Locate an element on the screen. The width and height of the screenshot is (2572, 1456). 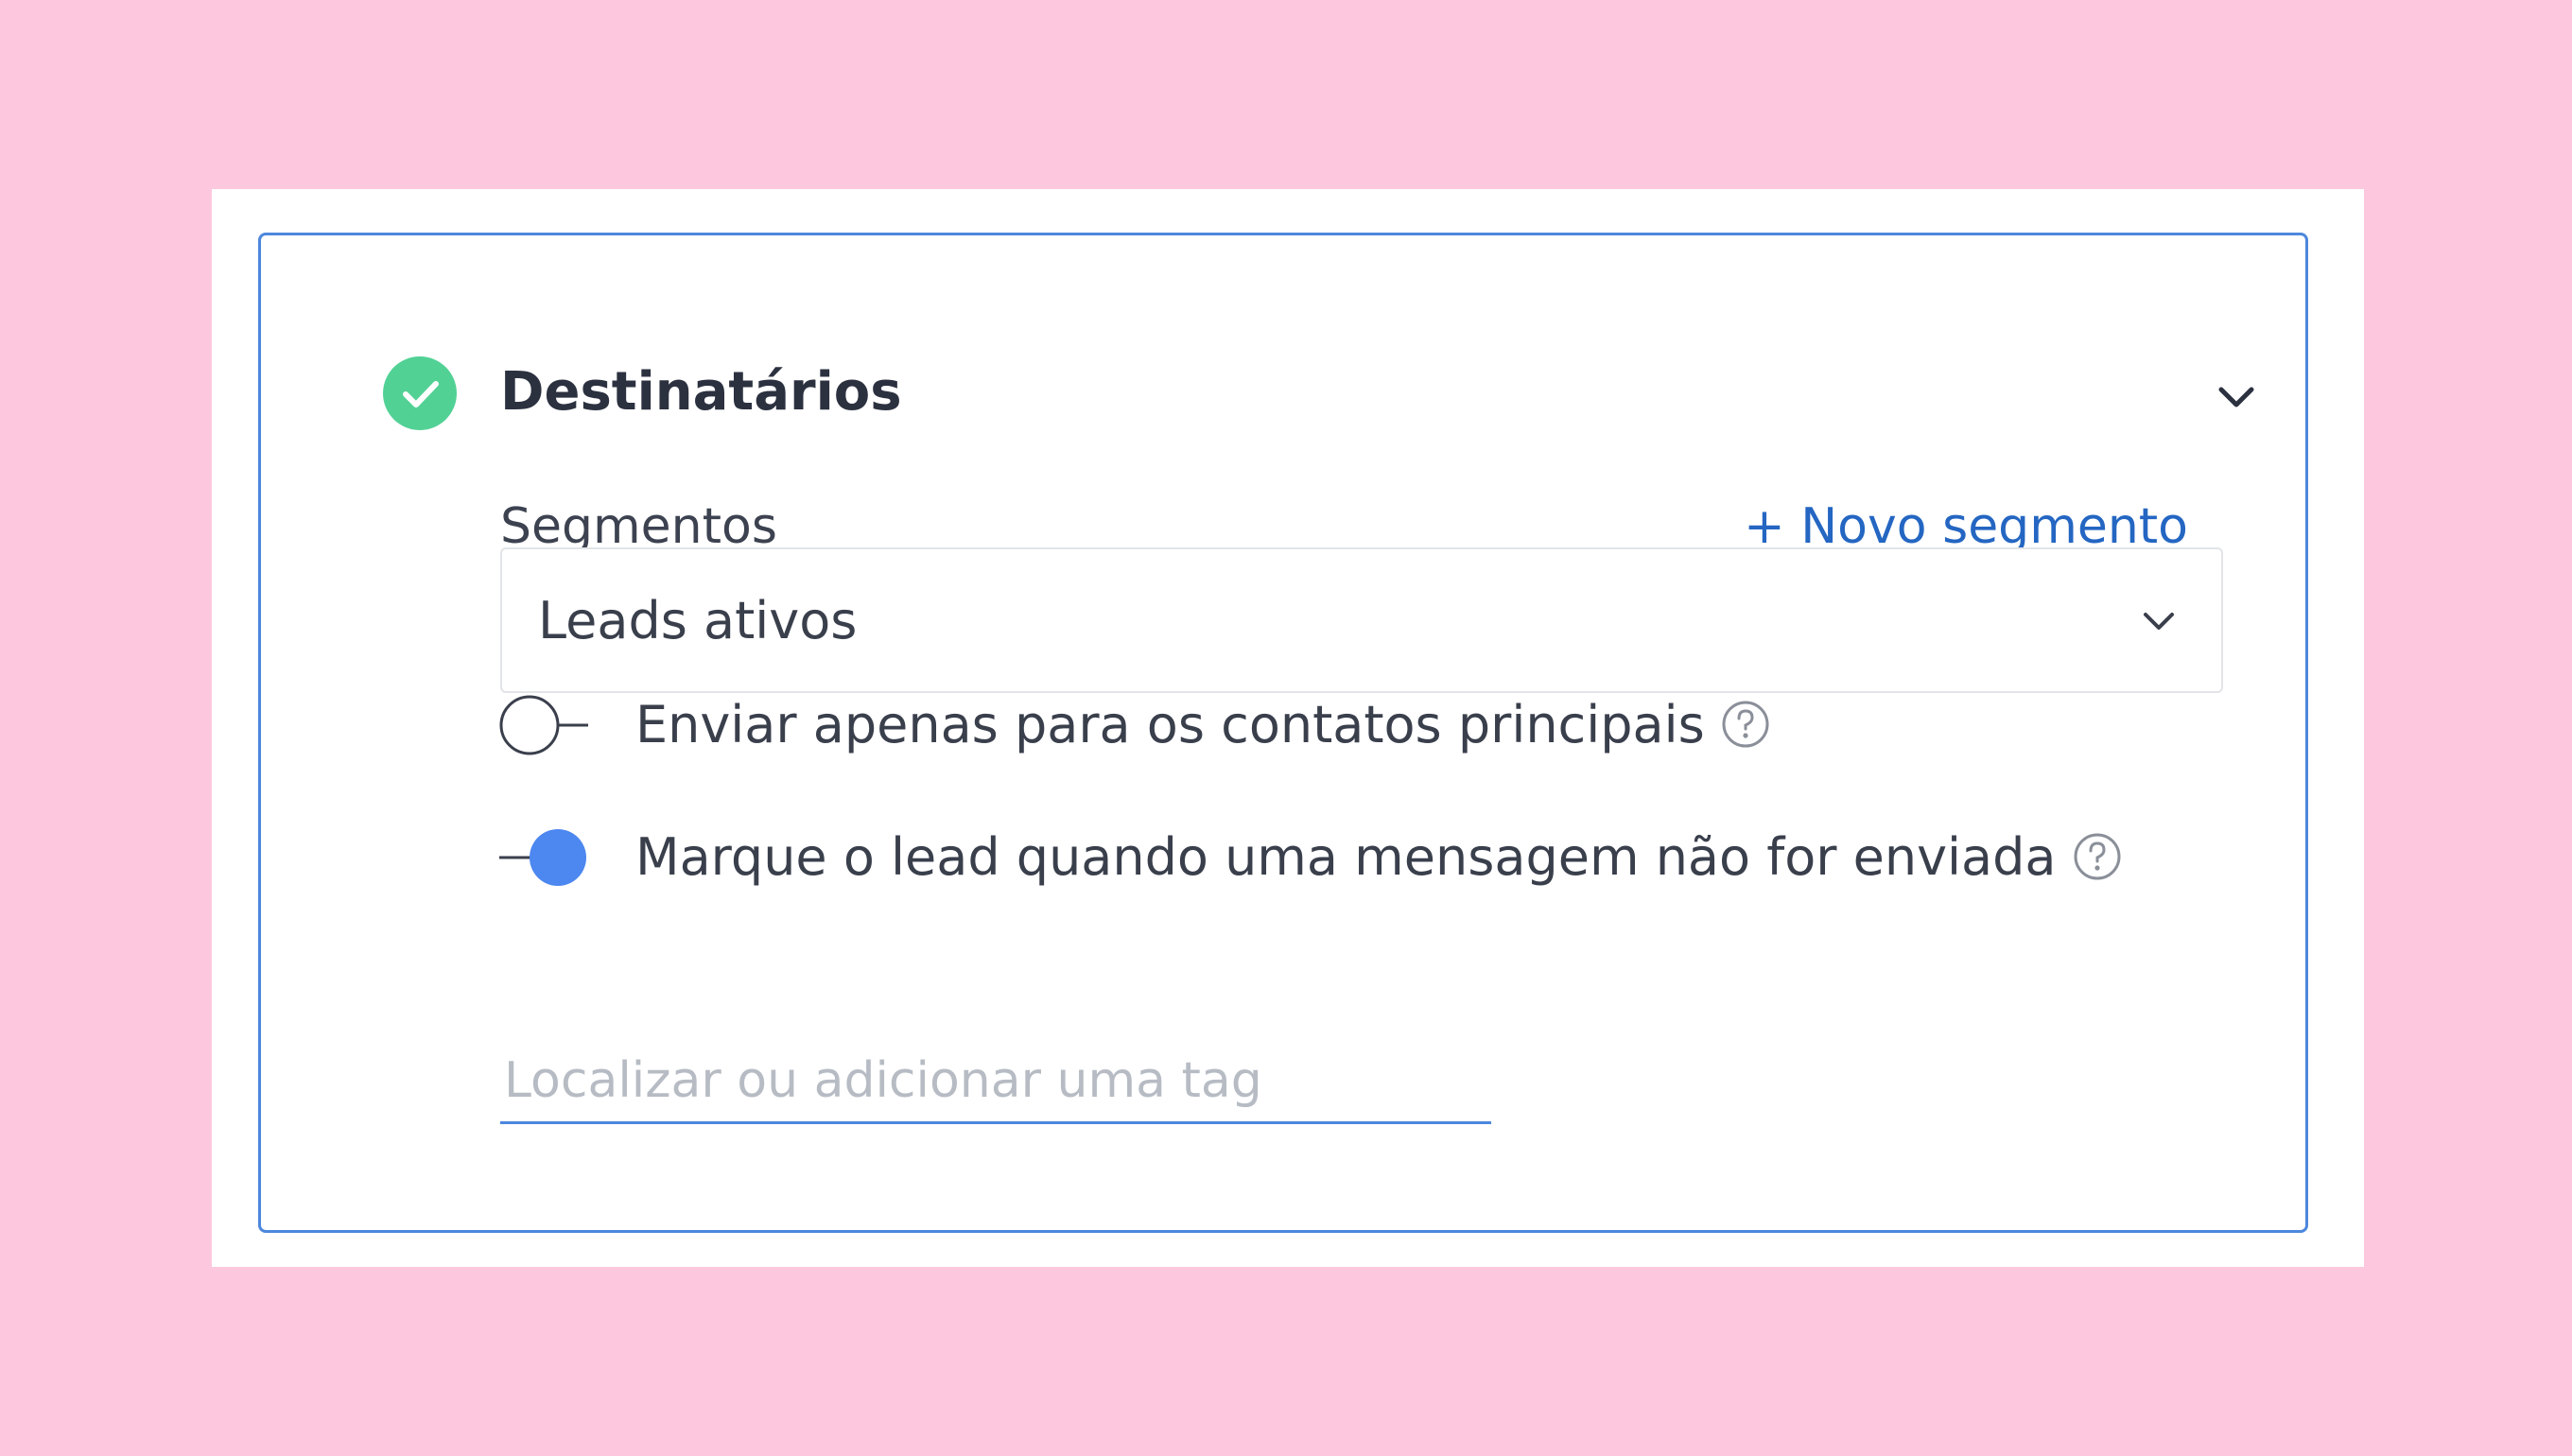
check-circle-icon is located at coordinates (420, 393).